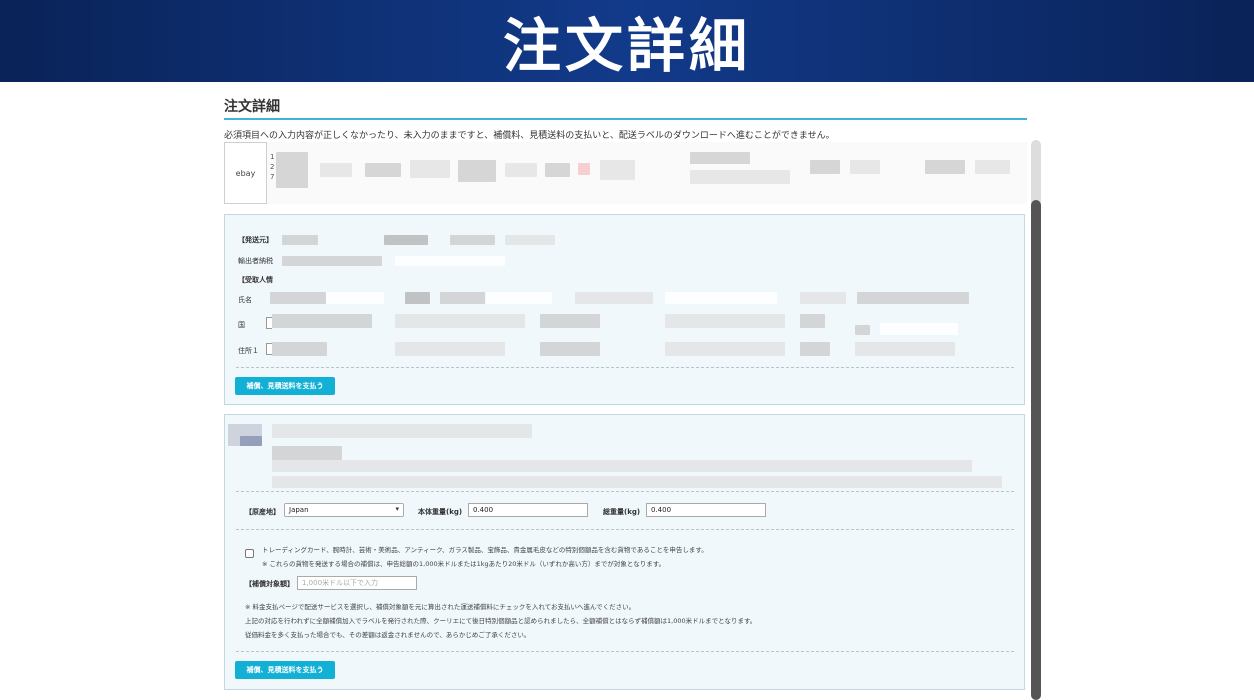  Describe the element at coordinates (397, 509) in the screenshot. I see `chevron-down-icon: ▾` at that location.